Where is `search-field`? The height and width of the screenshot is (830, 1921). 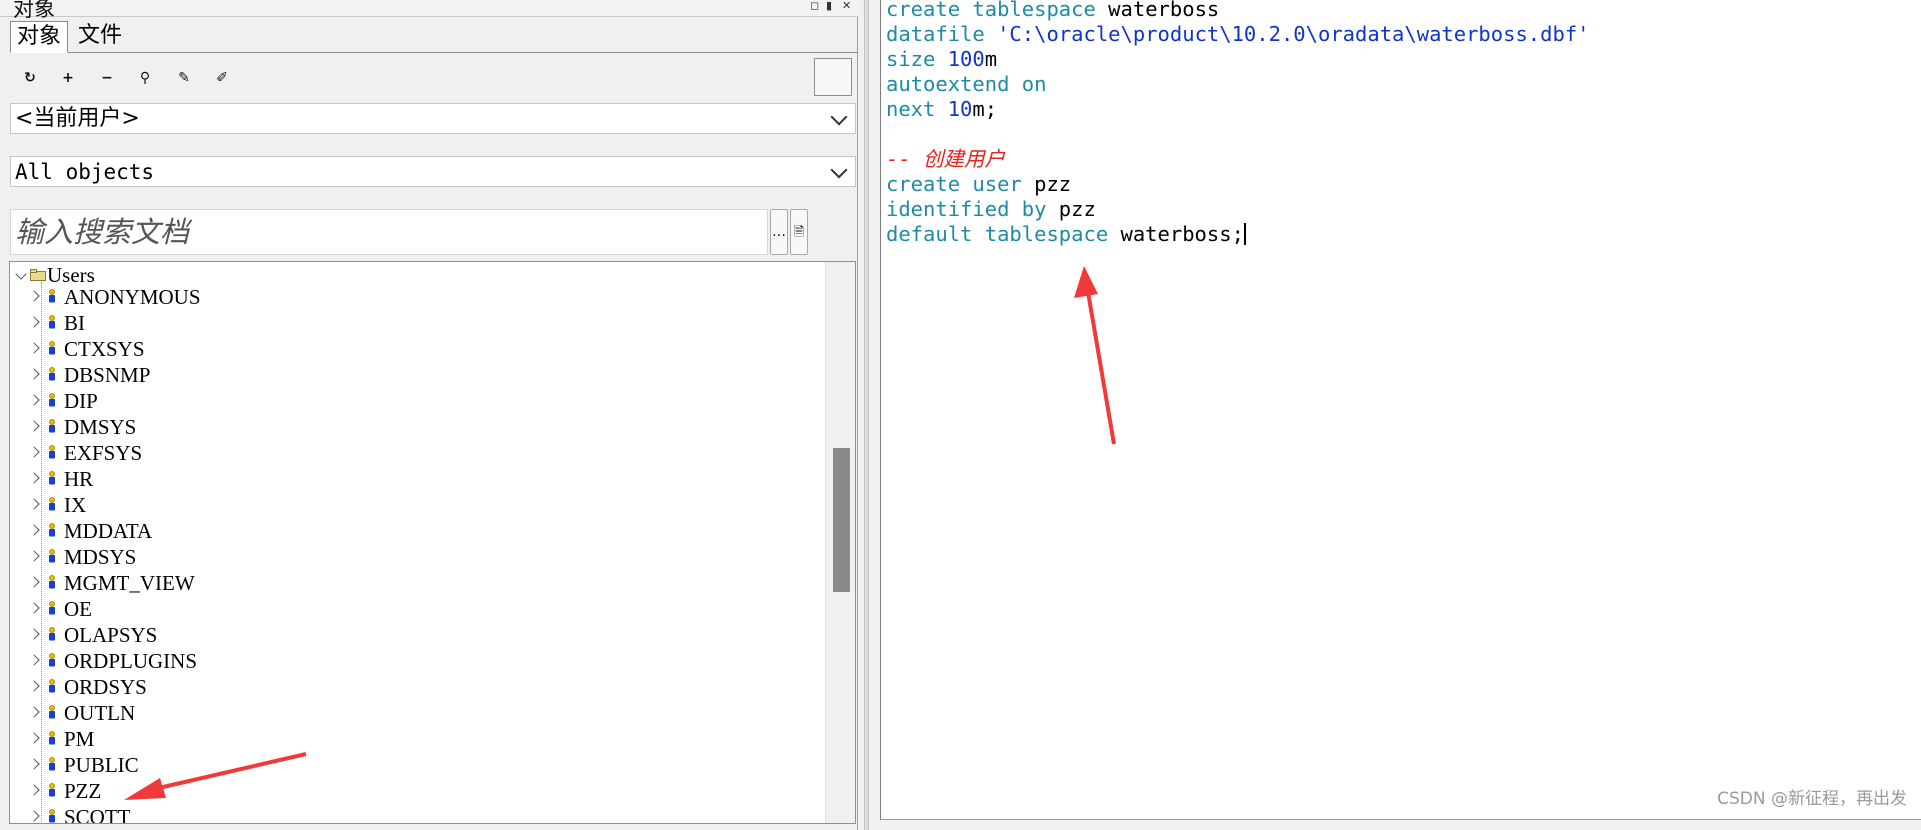
search-field is located at coordinates (389, 232).